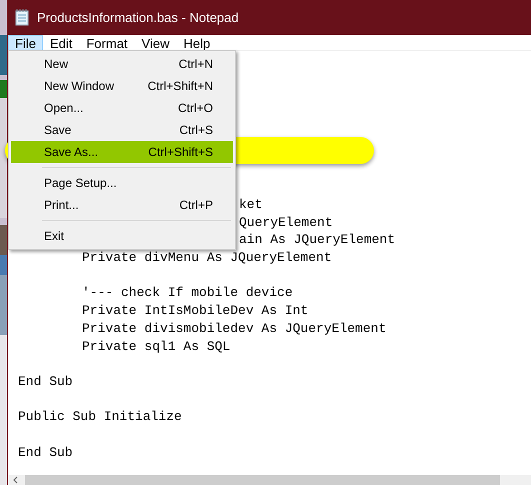 The image size is (531, 485). What do you see at coordinates (122, 205) in the screenshot?
I see `menu-entry: Print... Ctrl+P` at bounding box center [122, 205].